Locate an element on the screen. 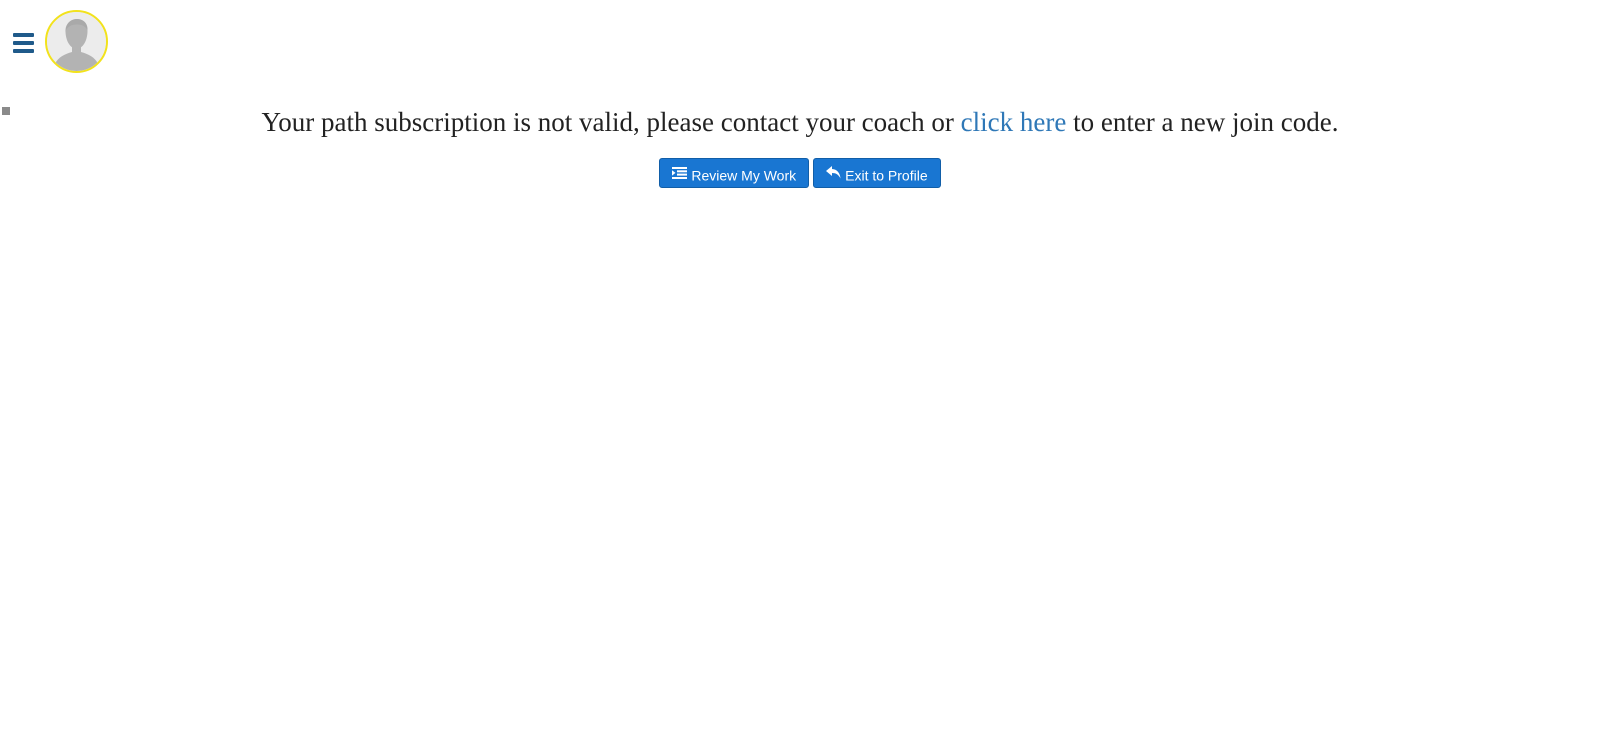 This screenshot has height=741, width=1600. user-silhouette-icon is located at coordinates (76, 41).